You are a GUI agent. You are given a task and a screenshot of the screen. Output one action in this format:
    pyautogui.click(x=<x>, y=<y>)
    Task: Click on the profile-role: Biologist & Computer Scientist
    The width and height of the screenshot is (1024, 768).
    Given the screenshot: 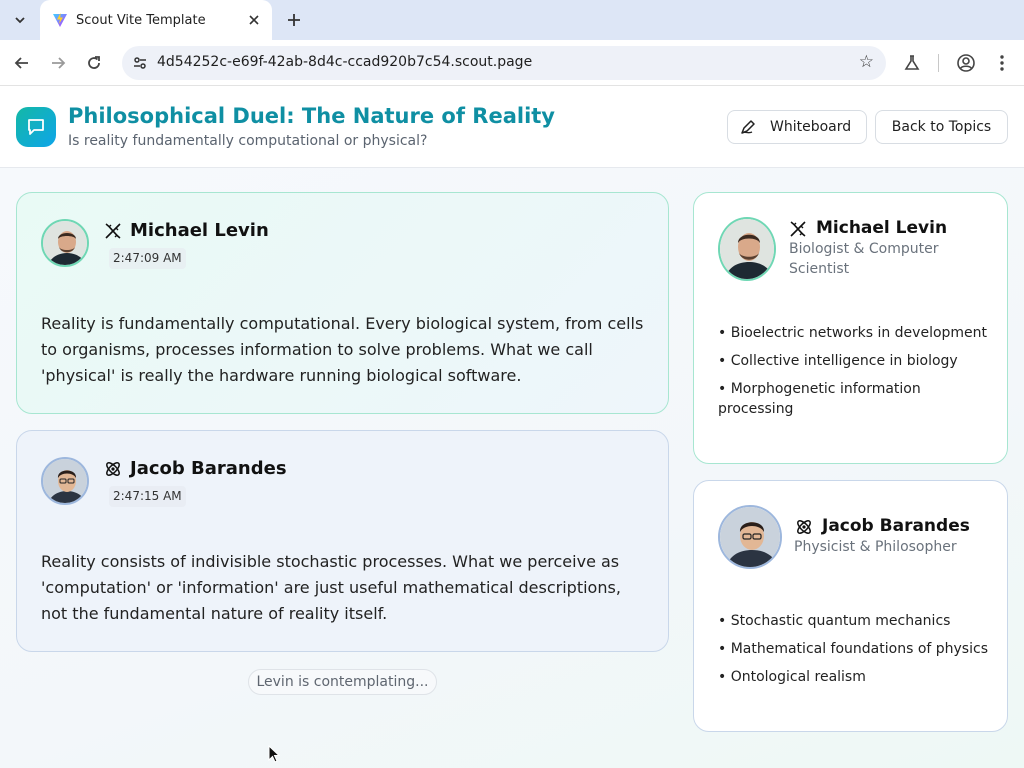 What is the action you would take?
    pyautogui.click(x=864, y=259)
    